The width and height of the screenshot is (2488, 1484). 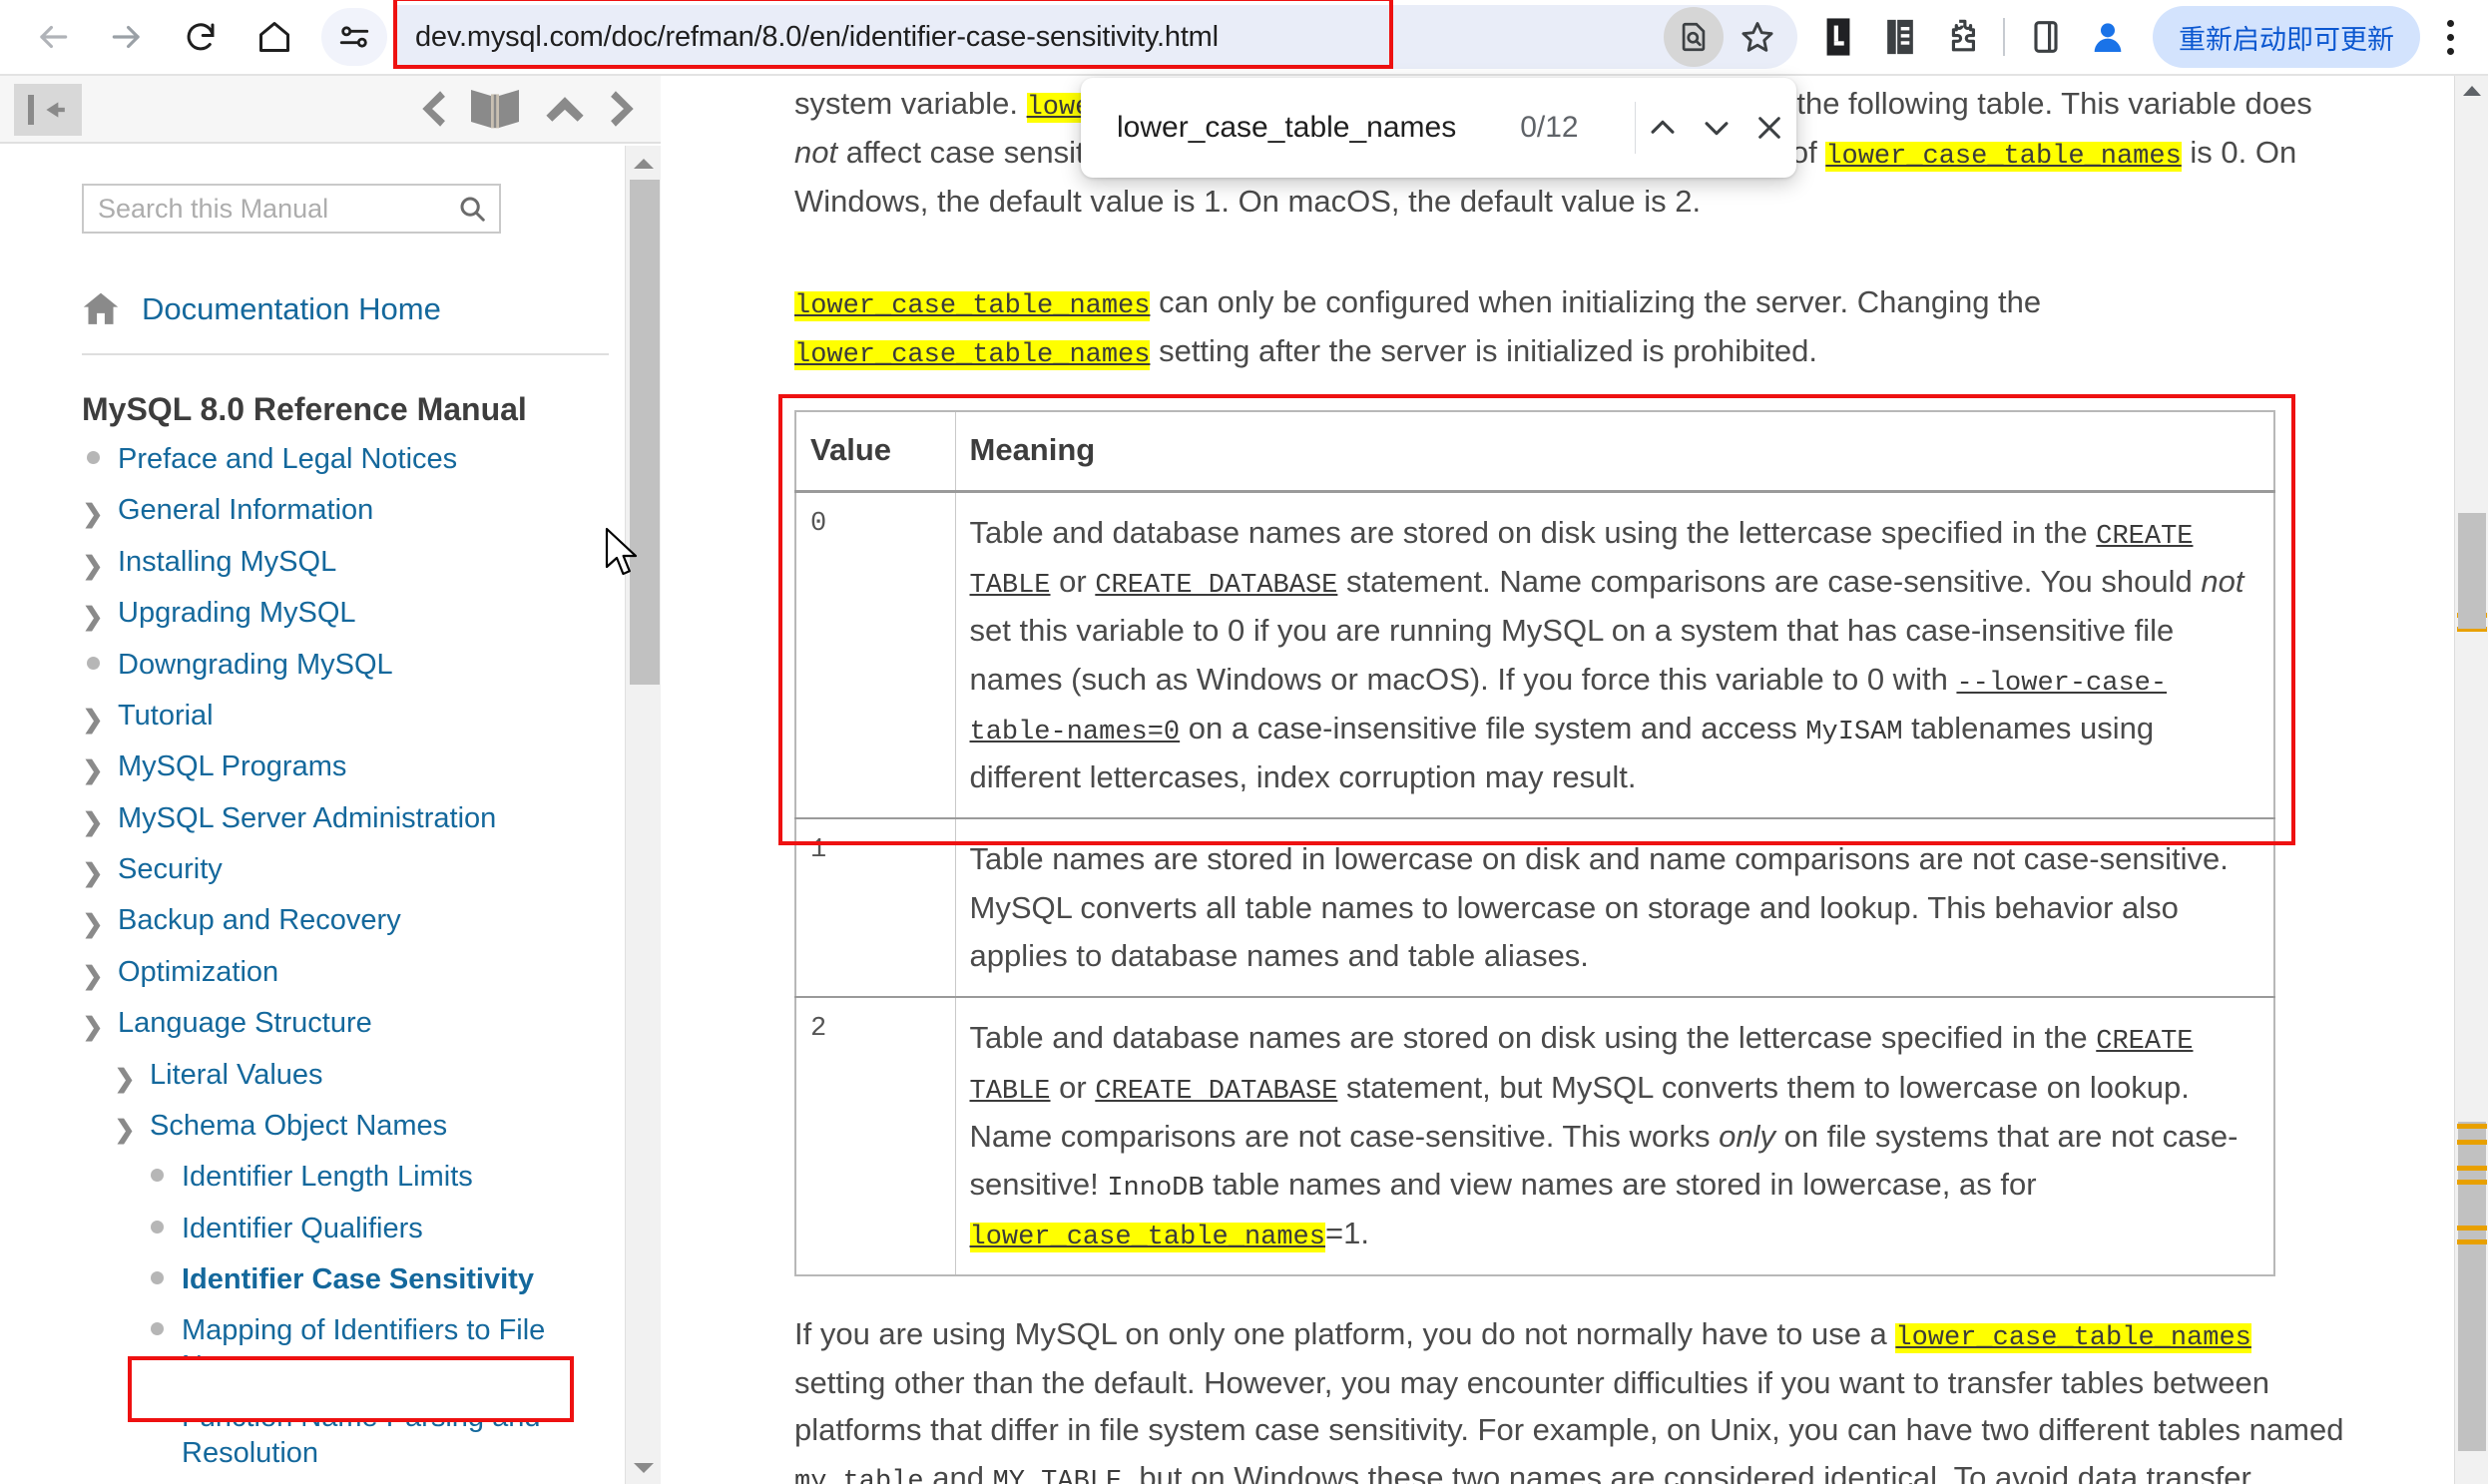 I want to click on sidebar-item-optimization: ❯ Optimization, so click(x=351, y=972).